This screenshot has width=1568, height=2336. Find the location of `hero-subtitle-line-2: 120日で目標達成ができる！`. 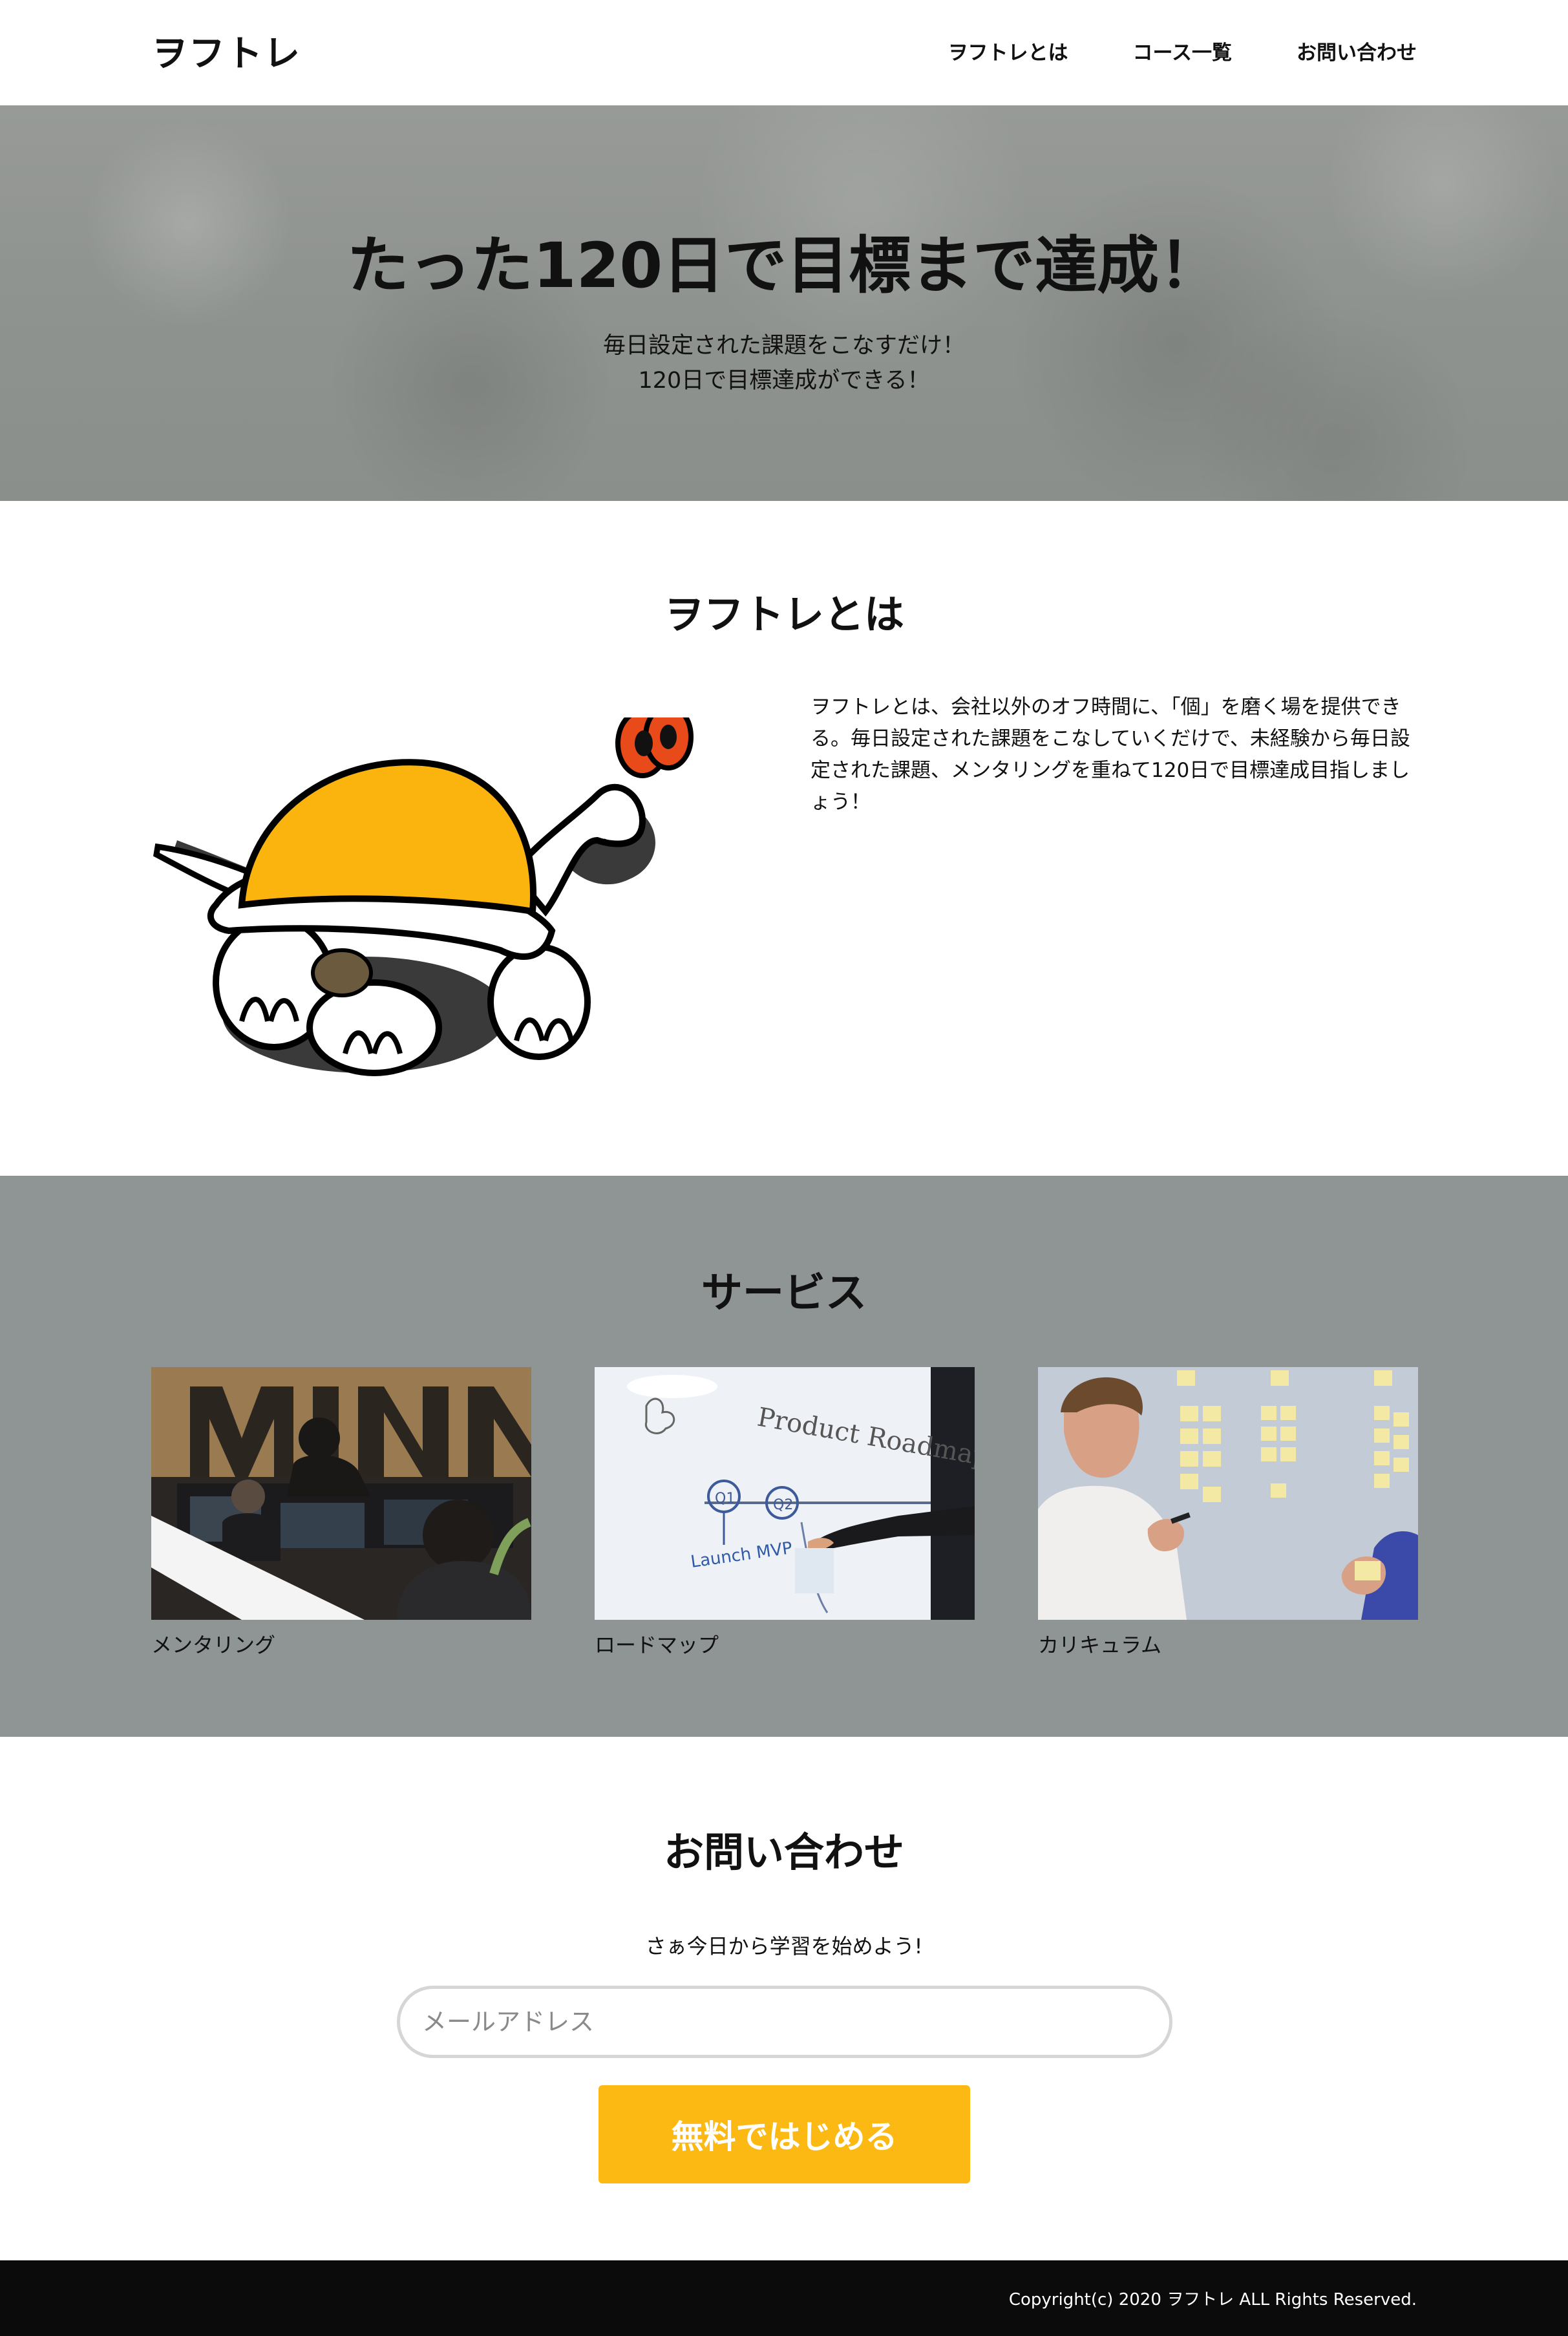

hero-subtitle-line-2: 120日で目標達成ができる！ is located at coordinates (784, 381).